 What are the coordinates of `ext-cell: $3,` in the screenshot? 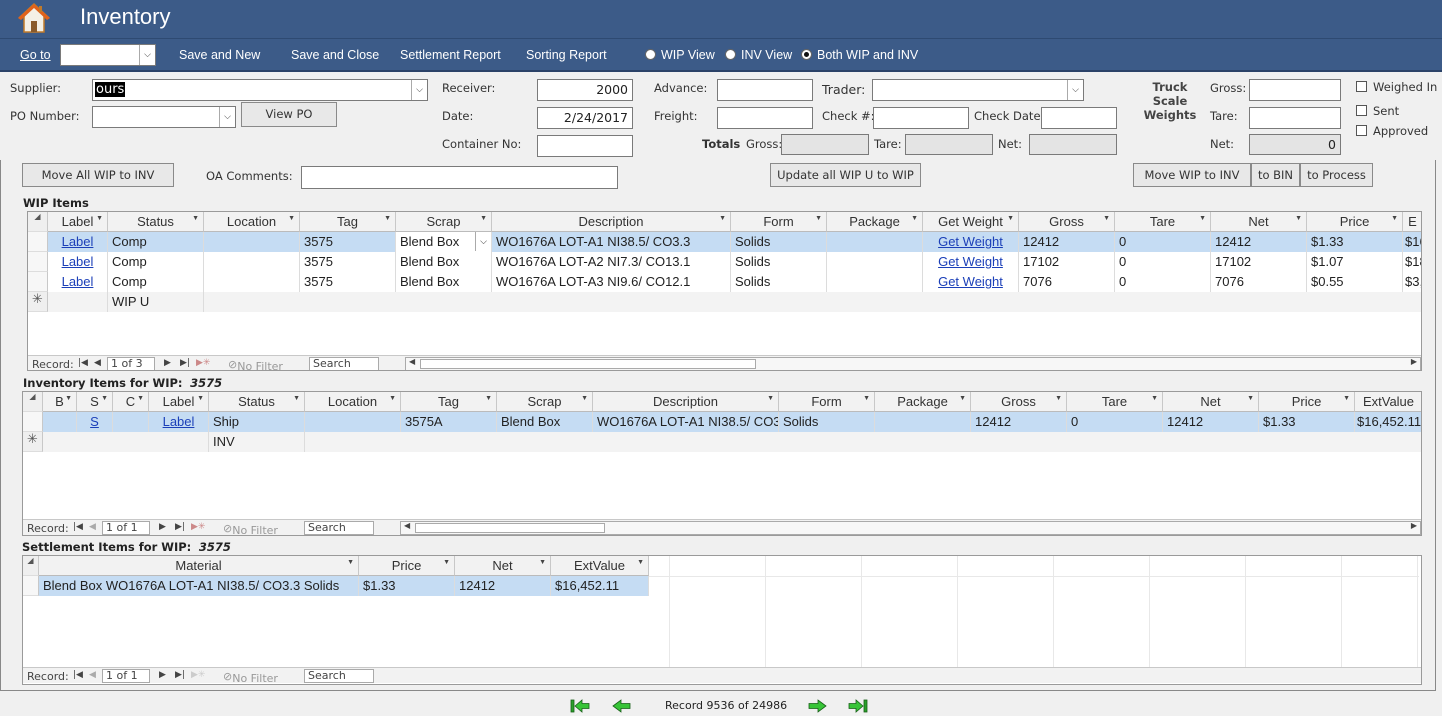 It's located at (1412, 282).